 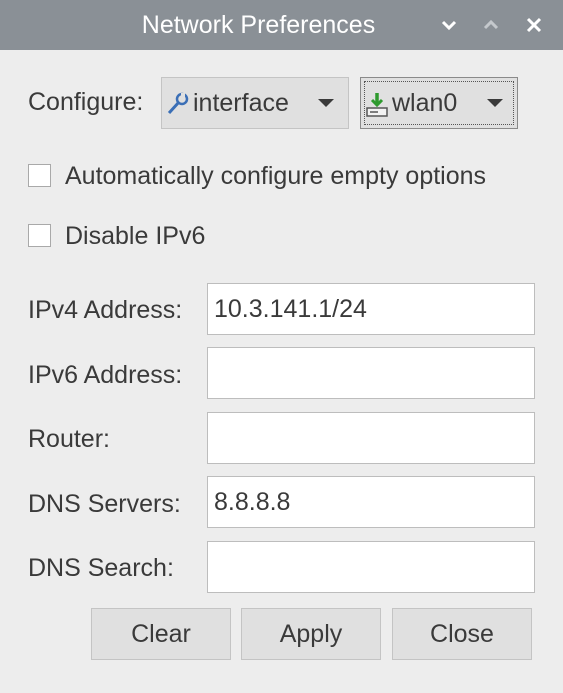 I want to click on ipv4-address-input, so click(x=371, y=309).